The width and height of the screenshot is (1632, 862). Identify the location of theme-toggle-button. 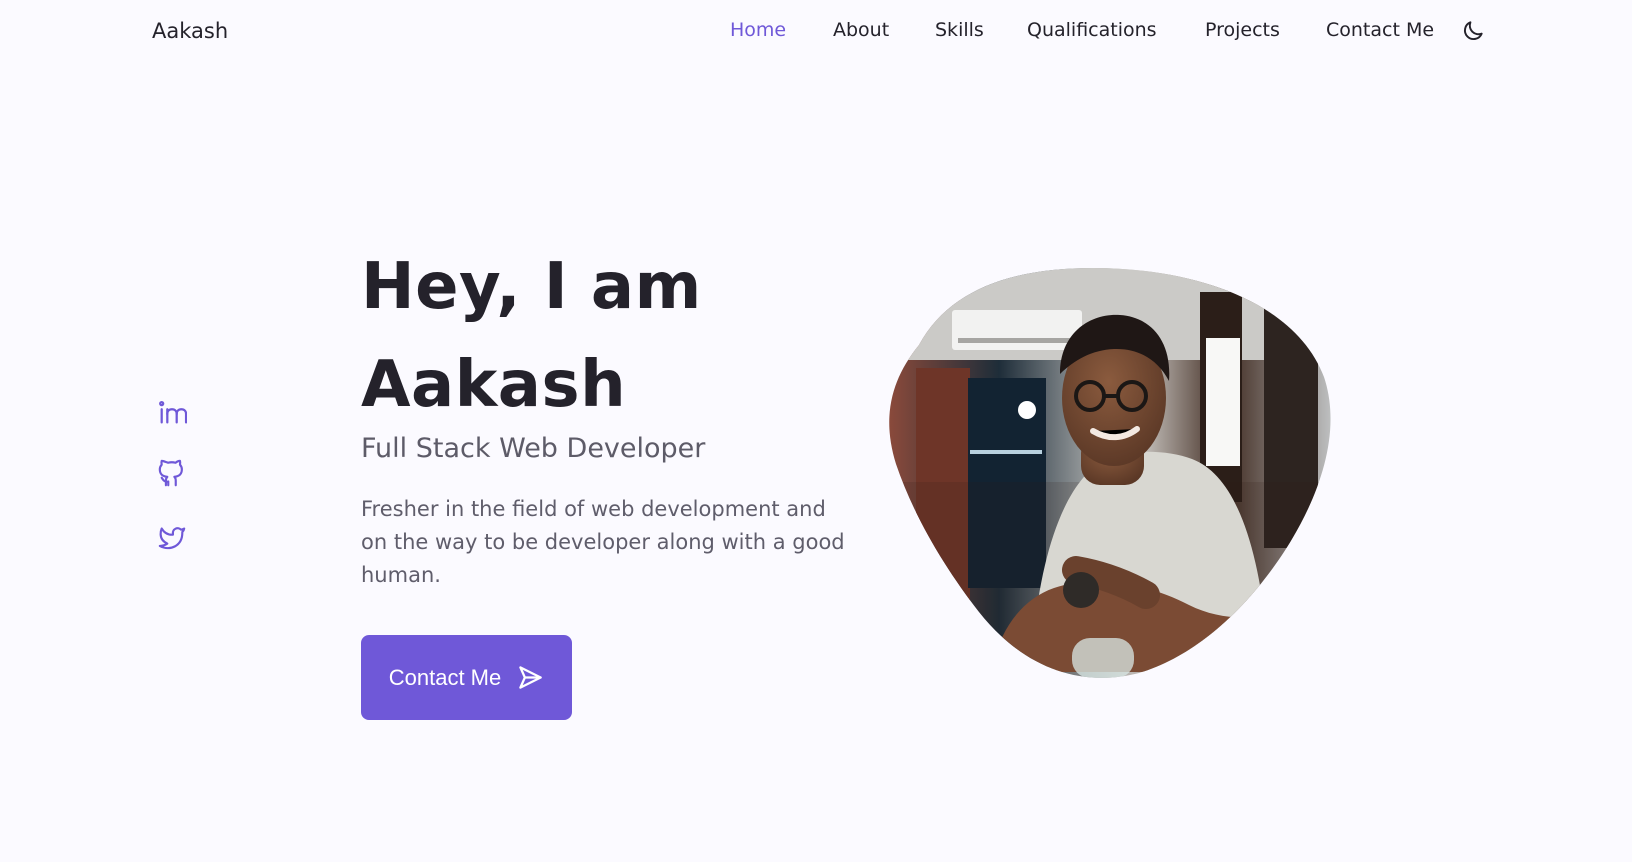
(1473, 31).